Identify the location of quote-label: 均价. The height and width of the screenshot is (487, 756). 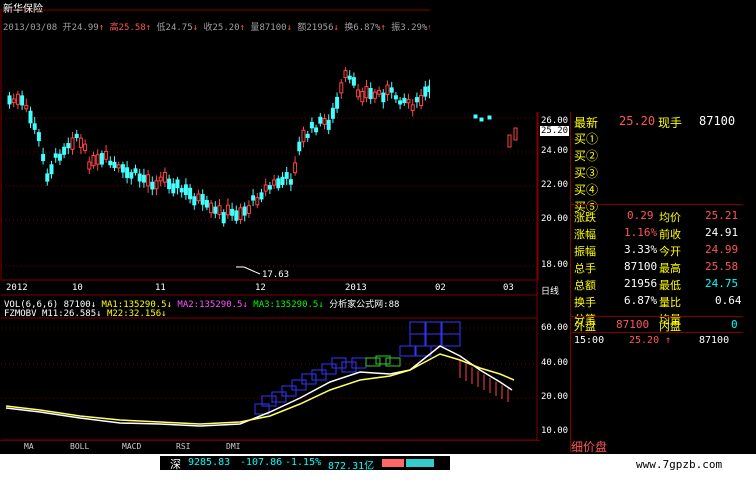
(670, 217).